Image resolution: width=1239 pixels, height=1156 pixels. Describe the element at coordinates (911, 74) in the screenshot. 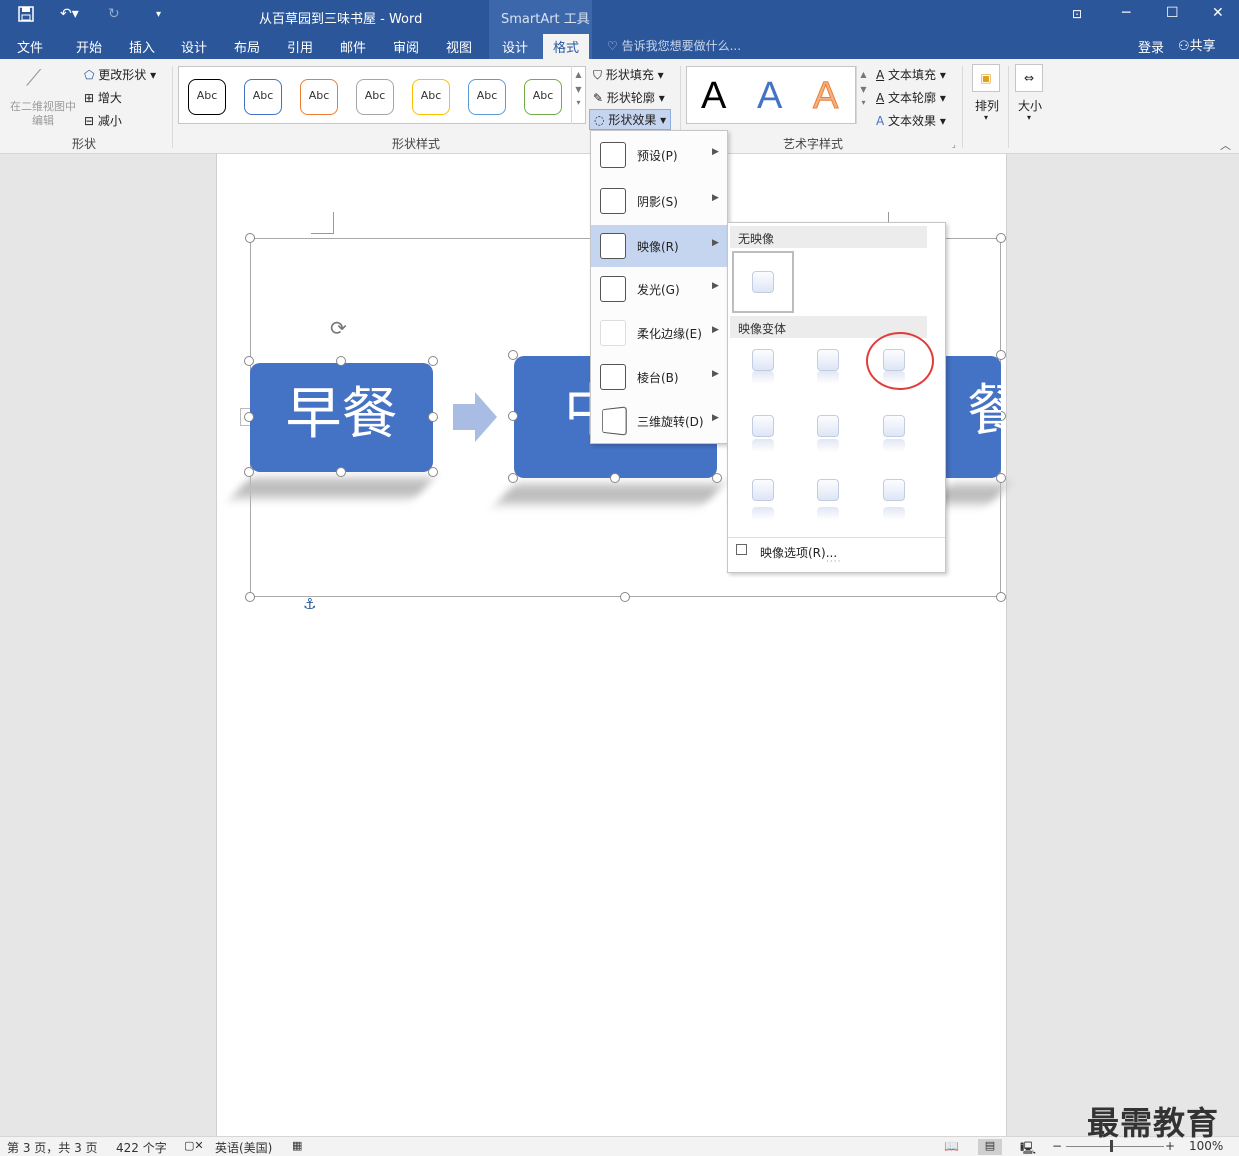

I see `text-fill-button: A 文本填充 ▾` at that location.